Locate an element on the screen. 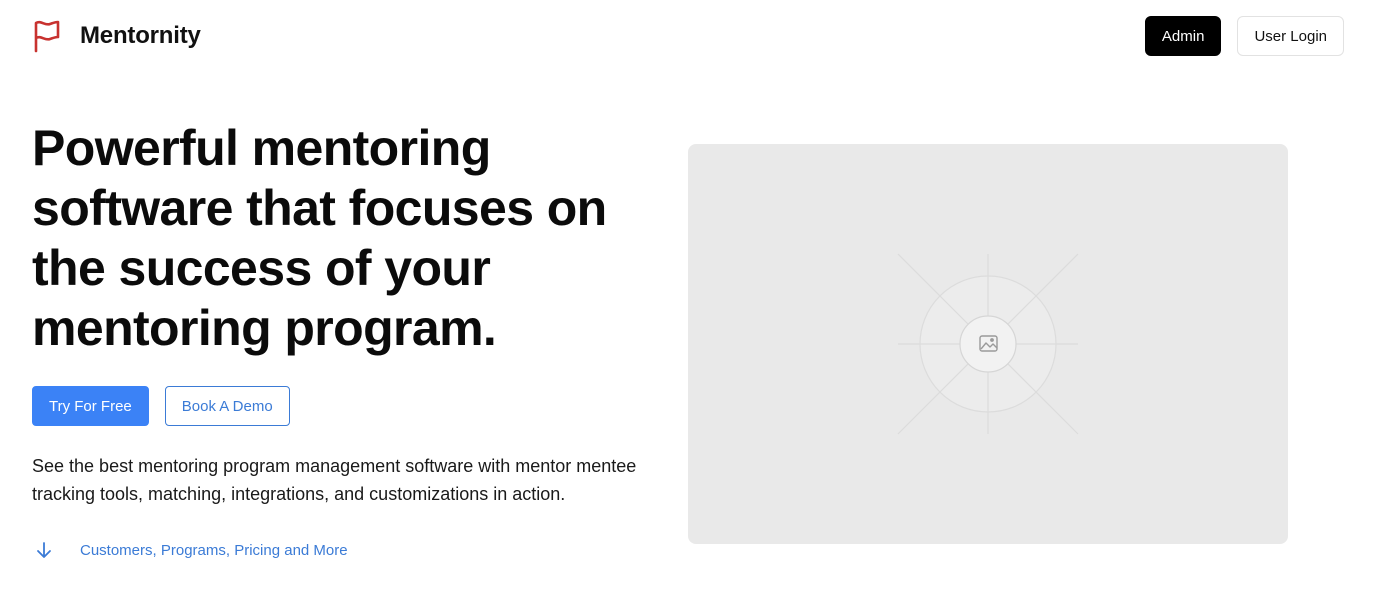 The height and width of the screenshot is (616, 1376). arrow-down-icon is located at coordinates (44, 550).